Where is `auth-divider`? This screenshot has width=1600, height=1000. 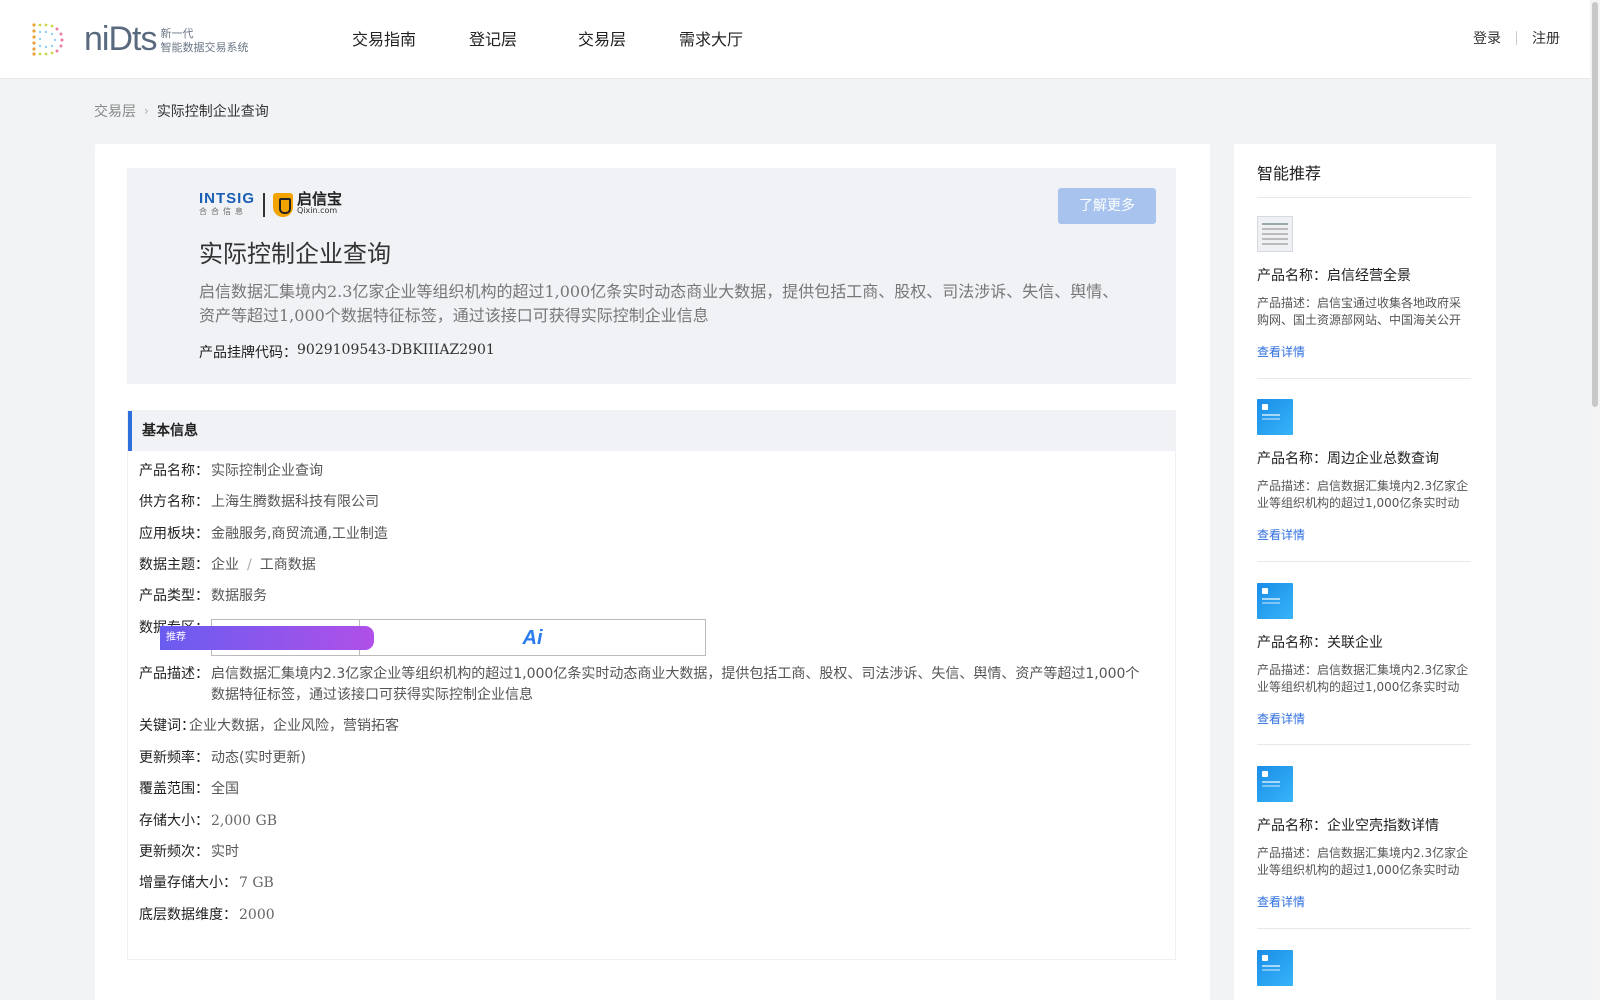 auth-divider is located at coordinates (1516, 38).